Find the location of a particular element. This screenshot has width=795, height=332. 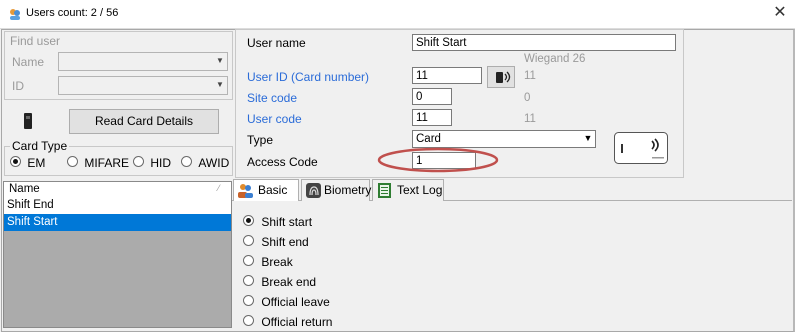

close-icon: ✕ is located at coordinates (780, 13).